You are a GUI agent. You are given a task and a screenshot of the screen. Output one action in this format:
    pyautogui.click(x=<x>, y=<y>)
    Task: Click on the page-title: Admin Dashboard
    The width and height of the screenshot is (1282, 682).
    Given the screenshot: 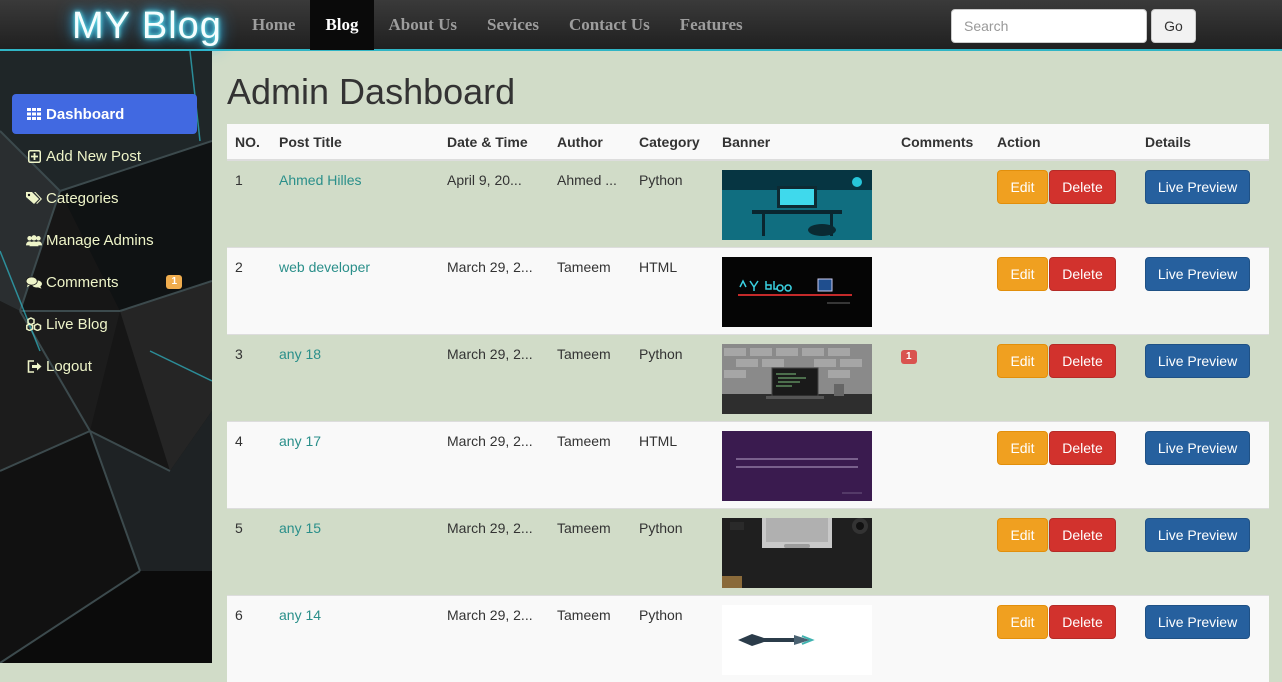 What is the action you would take?
    pyautogui.click(x=371, y=91)
    